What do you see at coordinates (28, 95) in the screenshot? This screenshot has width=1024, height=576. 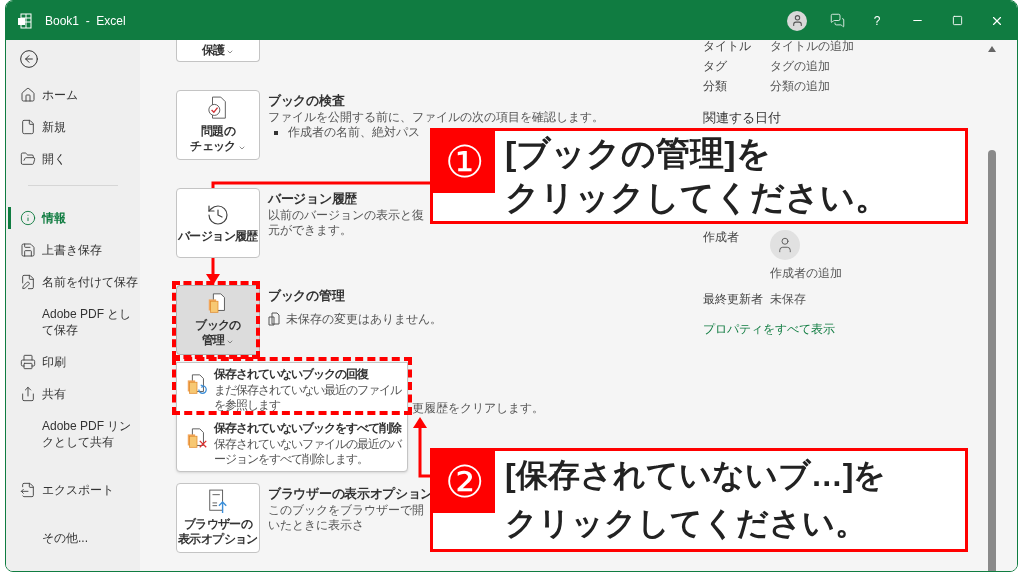 I see `home-icon` at bounding box center [28, 95].